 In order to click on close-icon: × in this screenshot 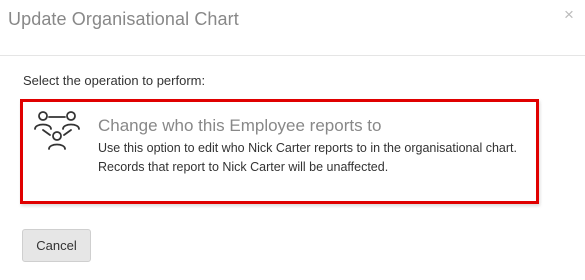, I will do `click(569, 15)`.